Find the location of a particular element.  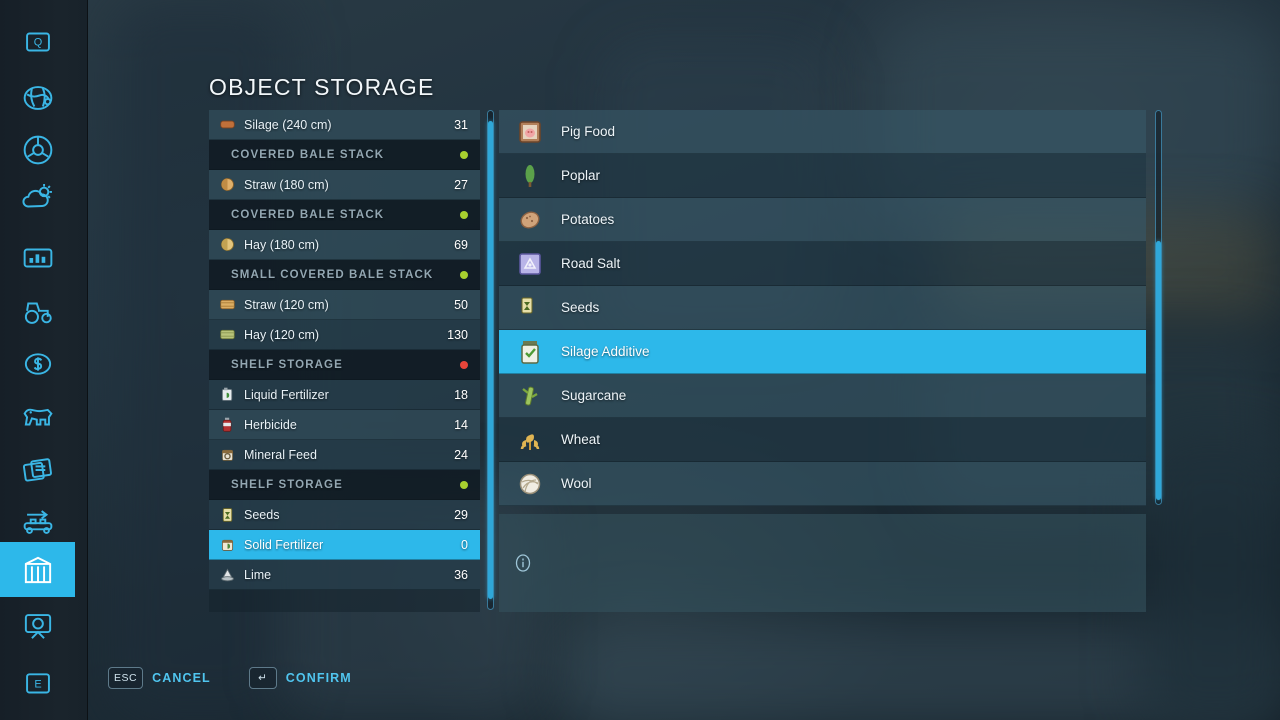

storage-item-count: 36 is located at coordinates (461, 574).